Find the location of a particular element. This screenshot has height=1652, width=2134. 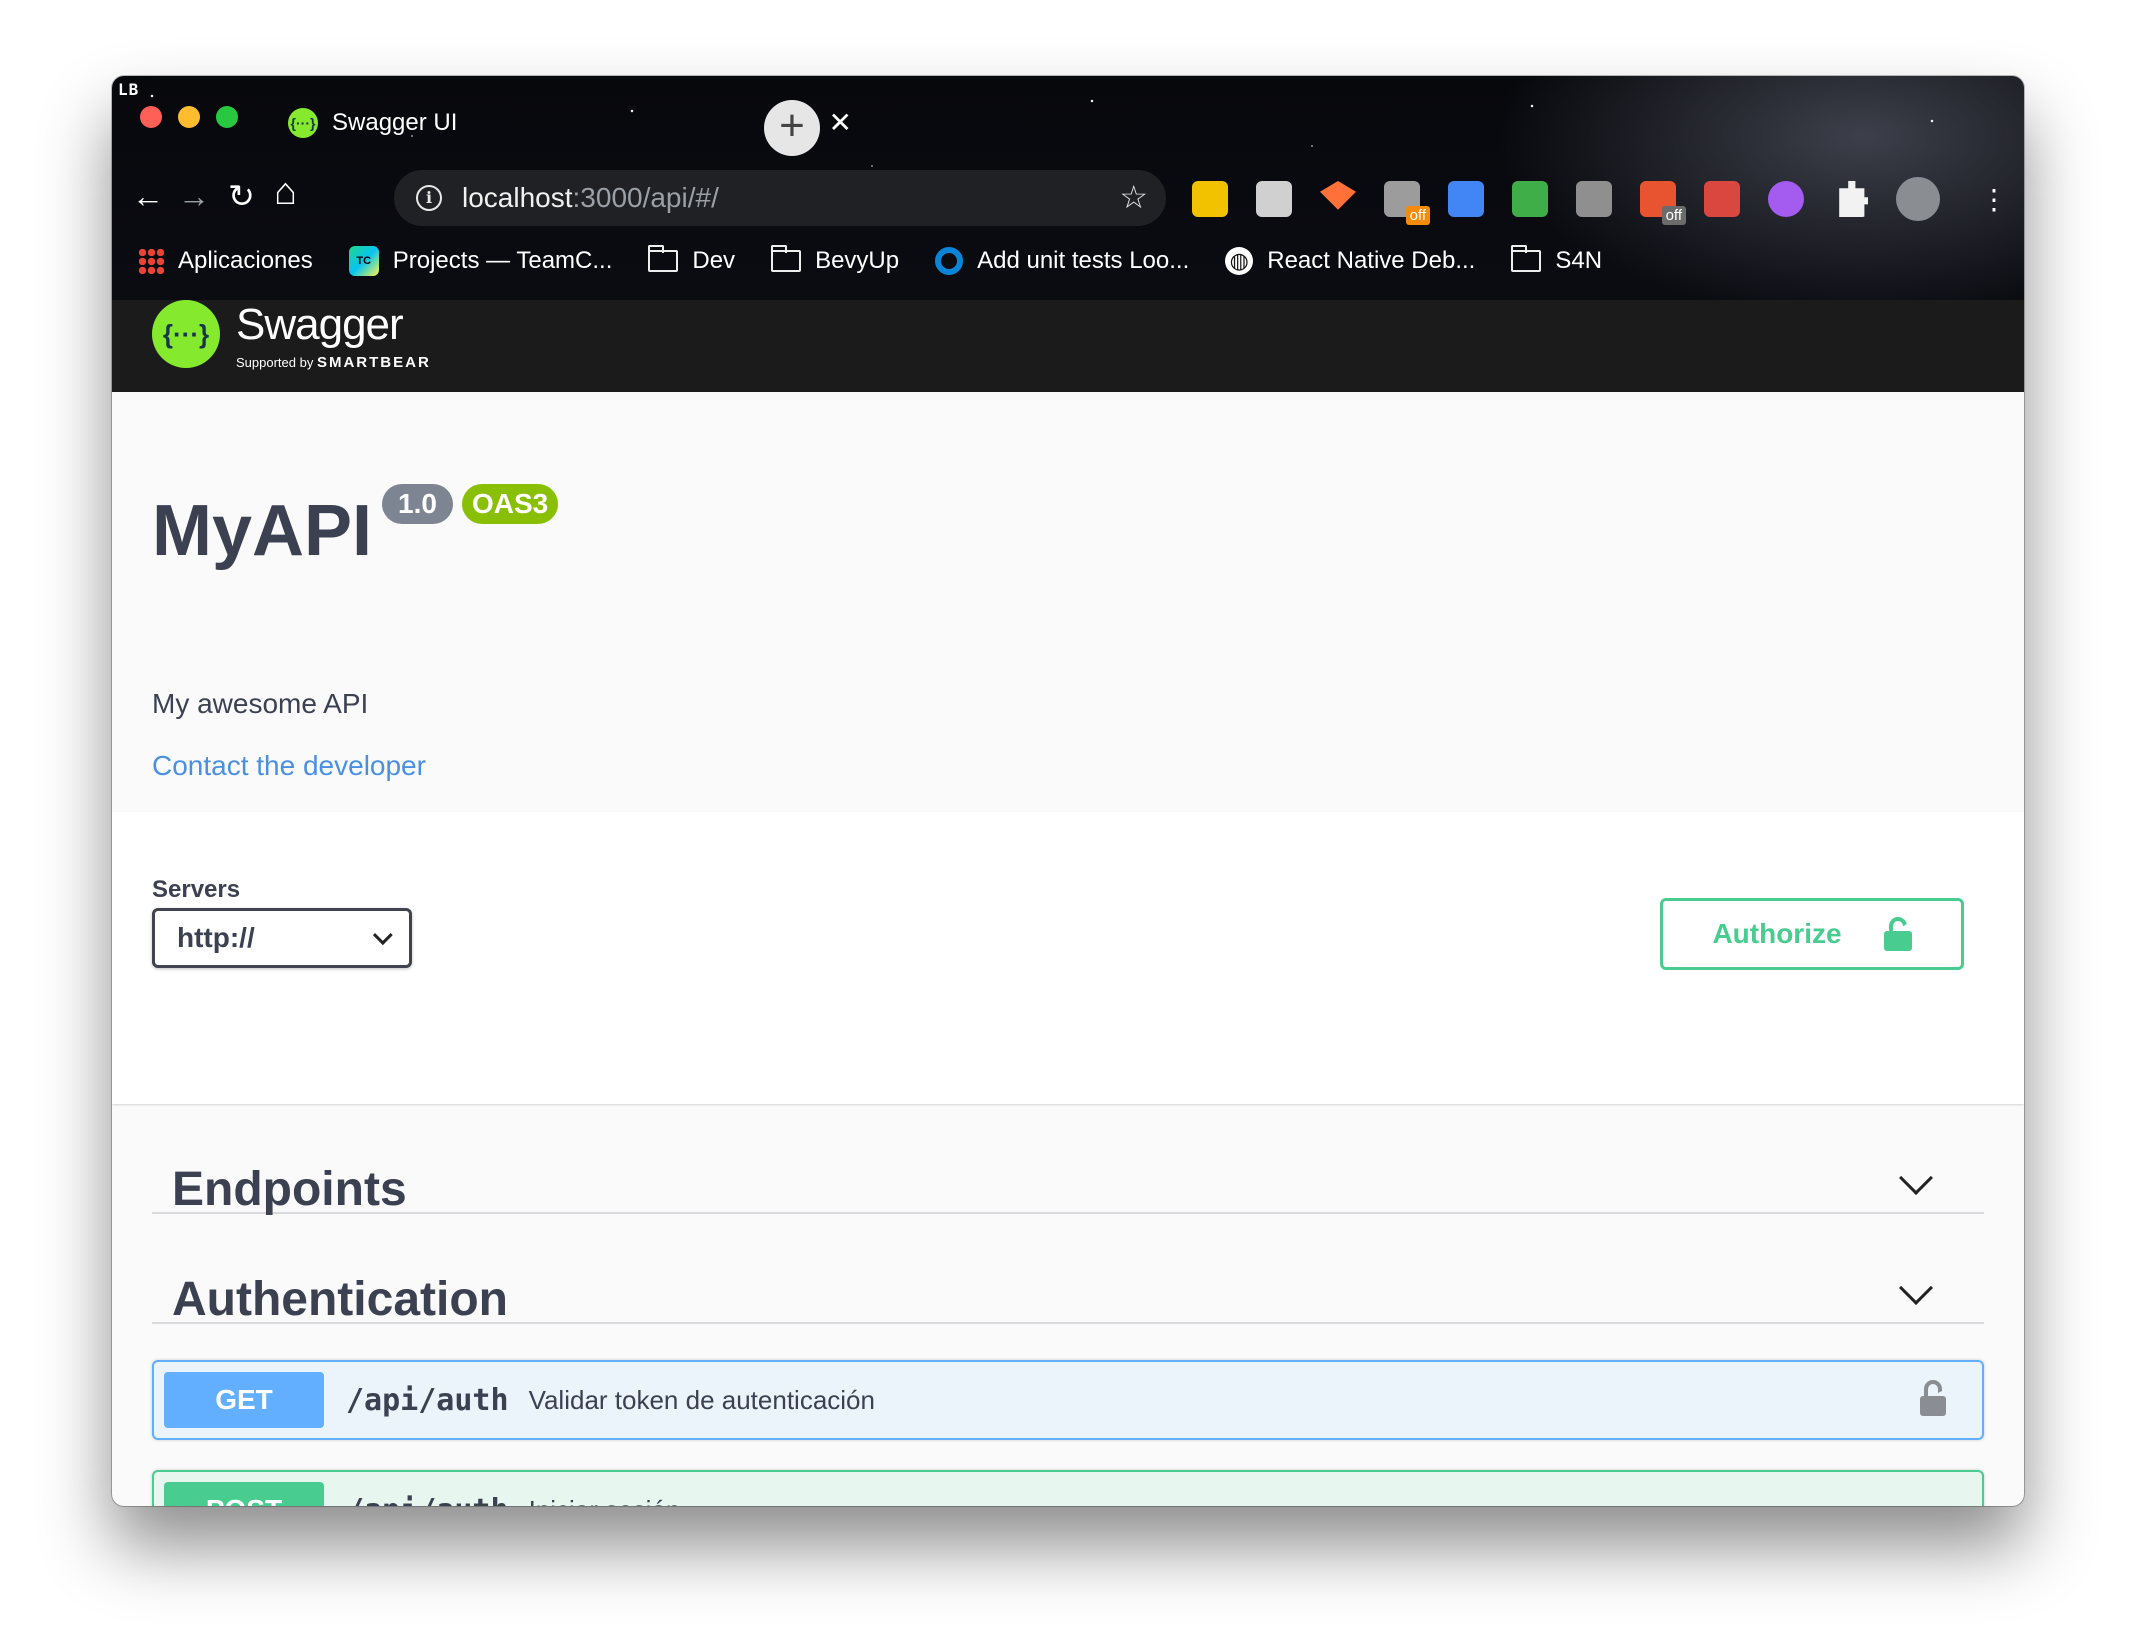

mountain-extension-icon: off is located at coordinates (1407, 203).